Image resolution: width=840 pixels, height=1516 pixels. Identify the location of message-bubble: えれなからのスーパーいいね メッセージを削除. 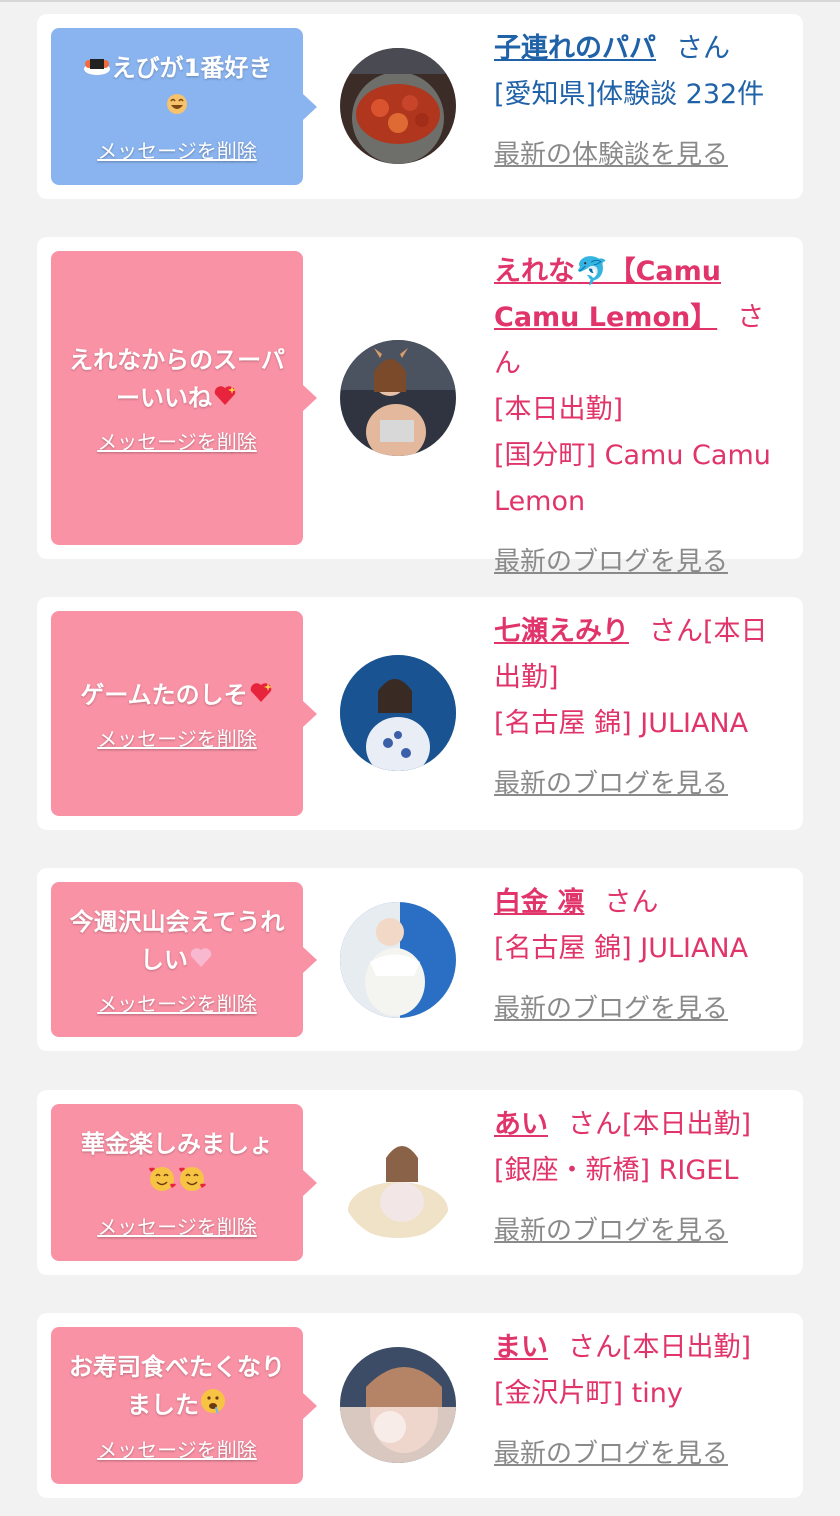
(184, 398).